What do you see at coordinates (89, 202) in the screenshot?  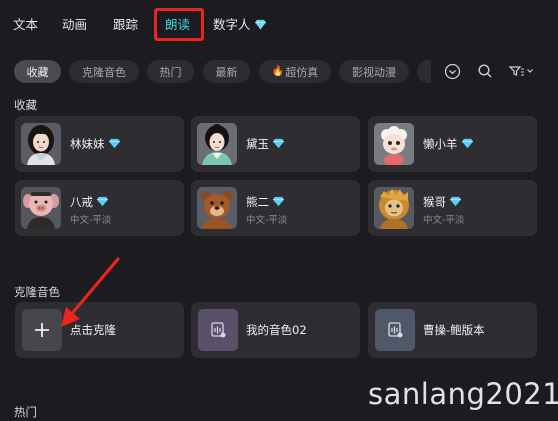 I see `bajie-name: 八戒` at bounding box center [89, 202].